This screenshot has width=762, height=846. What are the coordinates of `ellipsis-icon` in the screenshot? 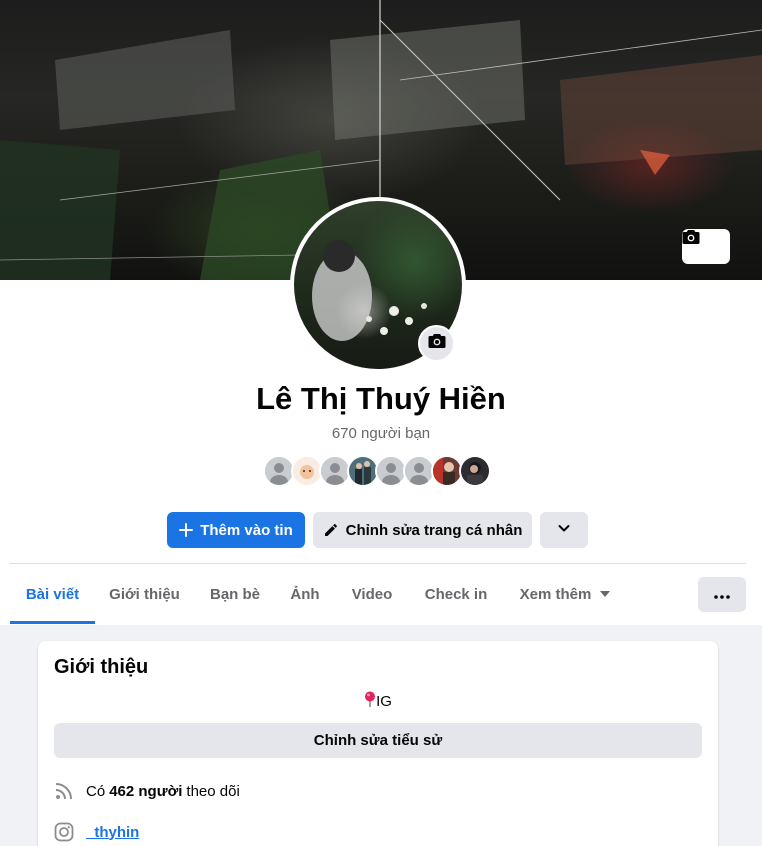 It's located at (722, 595).